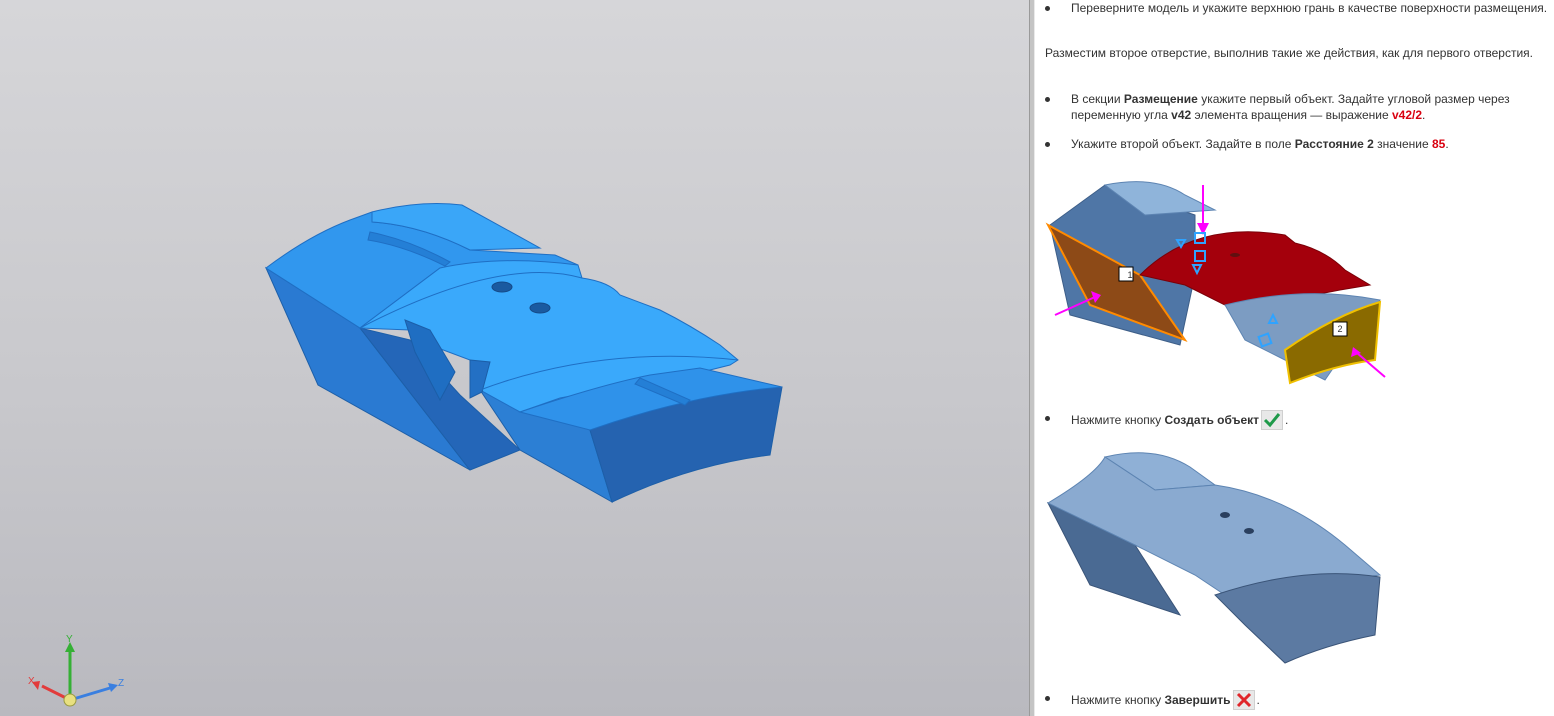  I want to click on axis-triad-graphic, so click(75, 674).